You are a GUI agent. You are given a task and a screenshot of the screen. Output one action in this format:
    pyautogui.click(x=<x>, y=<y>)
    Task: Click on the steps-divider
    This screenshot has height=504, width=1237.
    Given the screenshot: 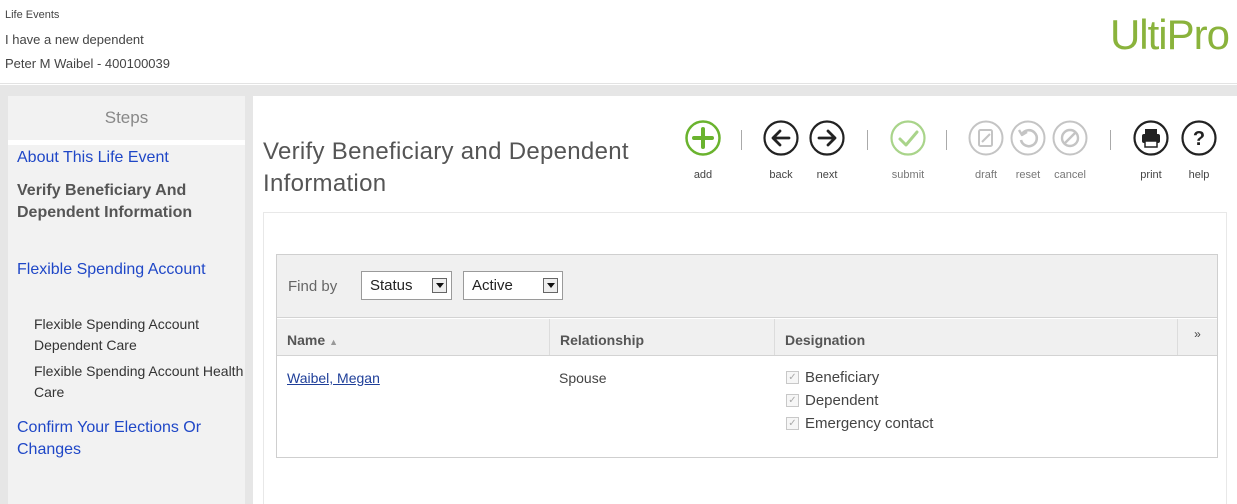 What is the action you would take?
    pyautogui.click(x=126, y=142)
    